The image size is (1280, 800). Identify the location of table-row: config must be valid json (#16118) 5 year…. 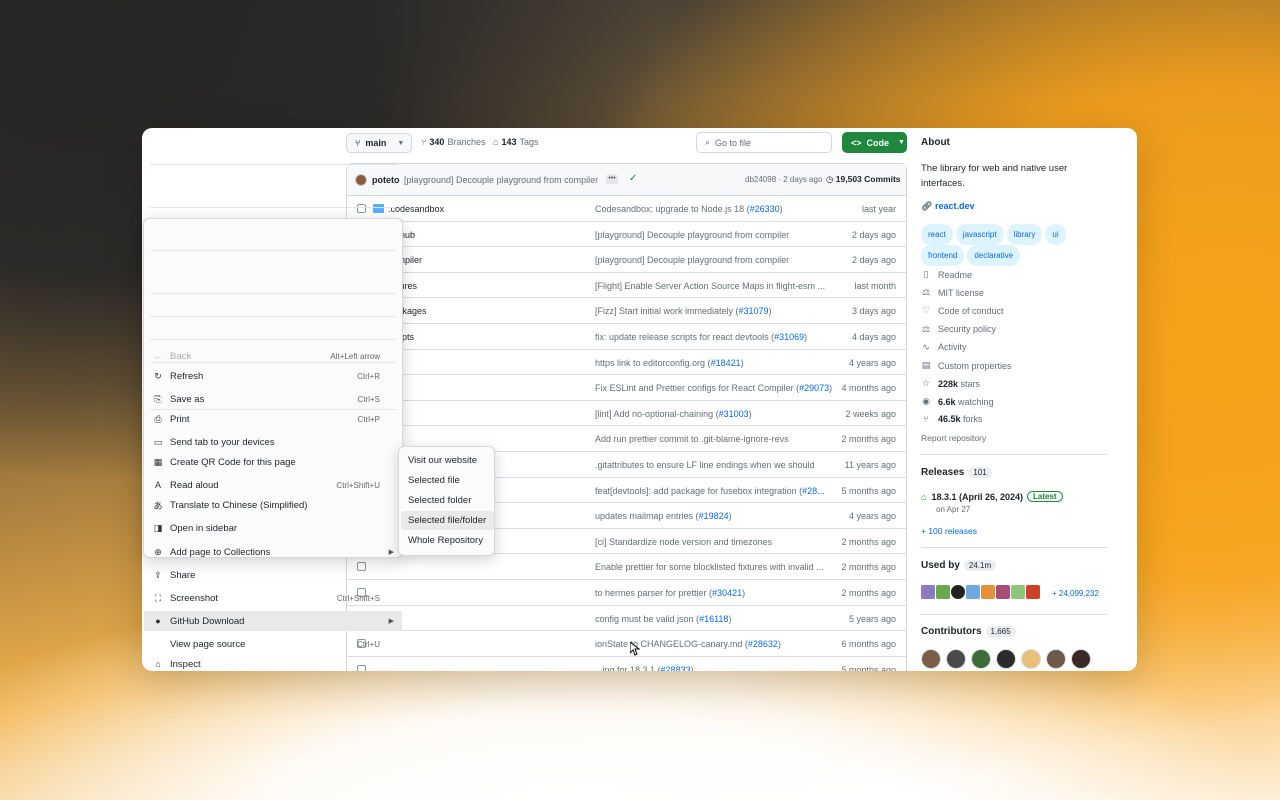
(626, 619).